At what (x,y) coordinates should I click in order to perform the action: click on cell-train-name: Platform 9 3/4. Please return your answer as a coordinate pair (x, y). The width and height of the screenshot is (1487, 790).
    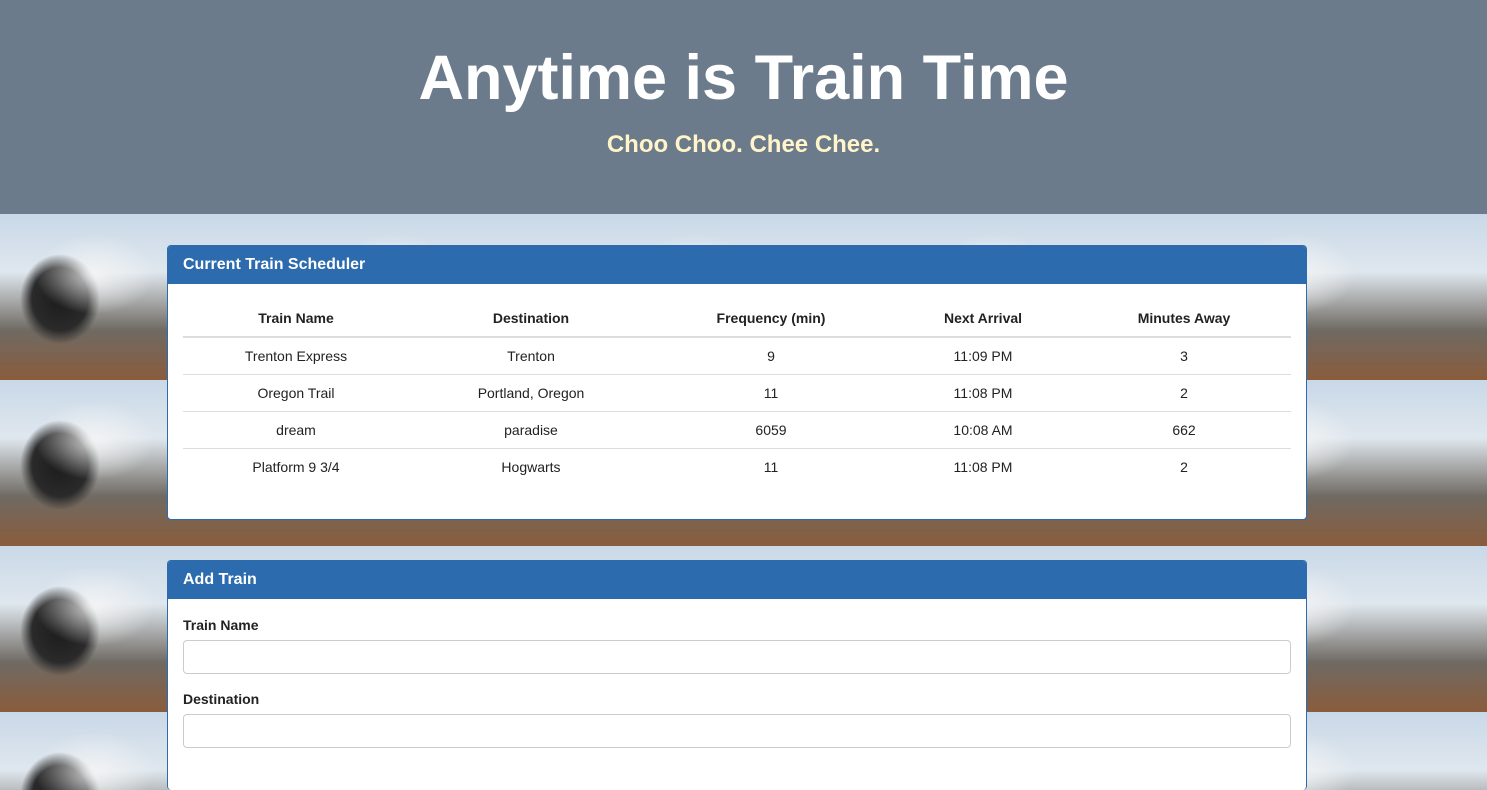
    Looking at the image, I should click on (296, 467).